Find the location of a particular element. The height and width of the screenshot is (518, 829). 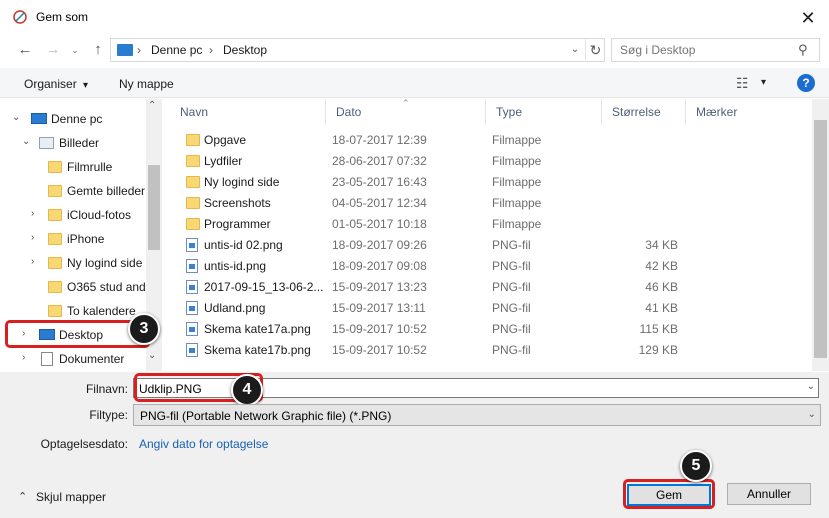

nav-item-camera-roll: Filmrulle is located at coordinates (73, 167).